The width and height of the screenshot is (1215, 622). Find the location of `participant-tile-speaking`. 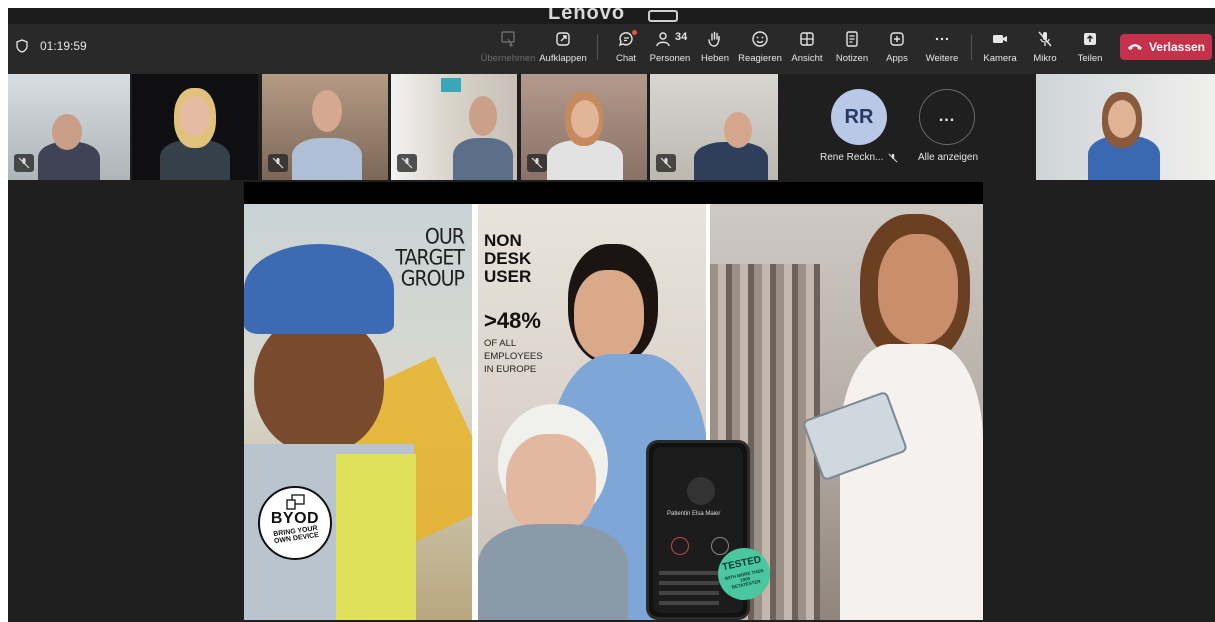

participant-tile-speaking is located at coordinates (195, 127).